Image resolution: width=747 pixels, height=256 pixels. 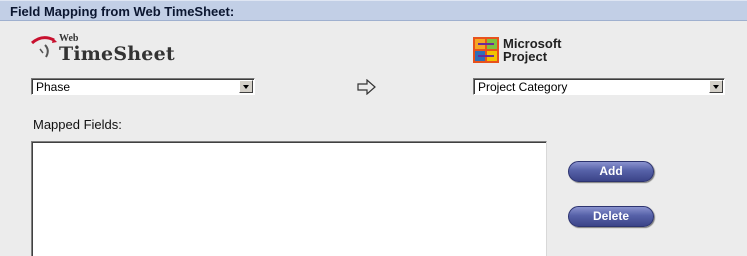 I want to click on target-field-value: Project Category, so click(x=523, y=87).